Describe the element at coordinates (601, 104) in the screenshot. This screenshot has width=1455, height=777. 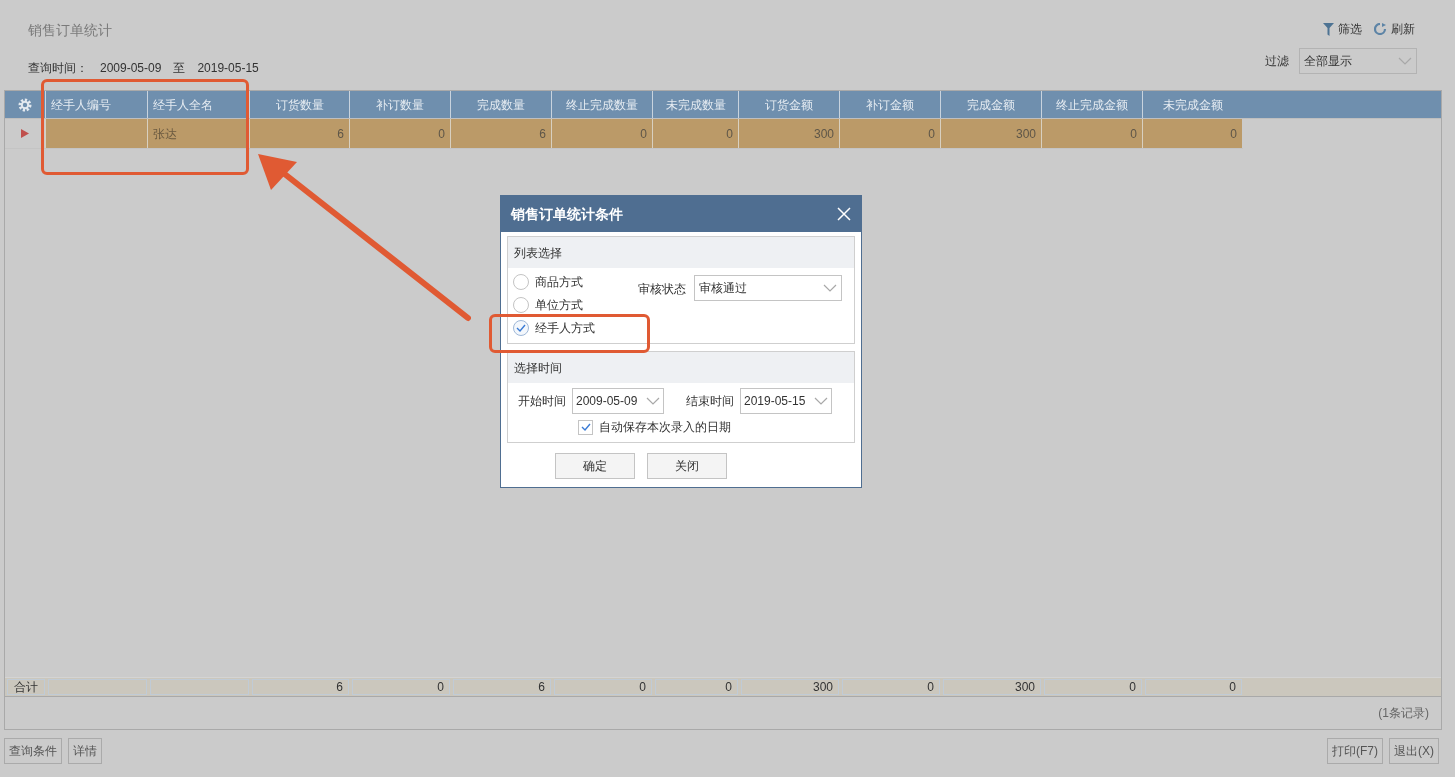
I see `column-header: 终止完成数量` at that location.